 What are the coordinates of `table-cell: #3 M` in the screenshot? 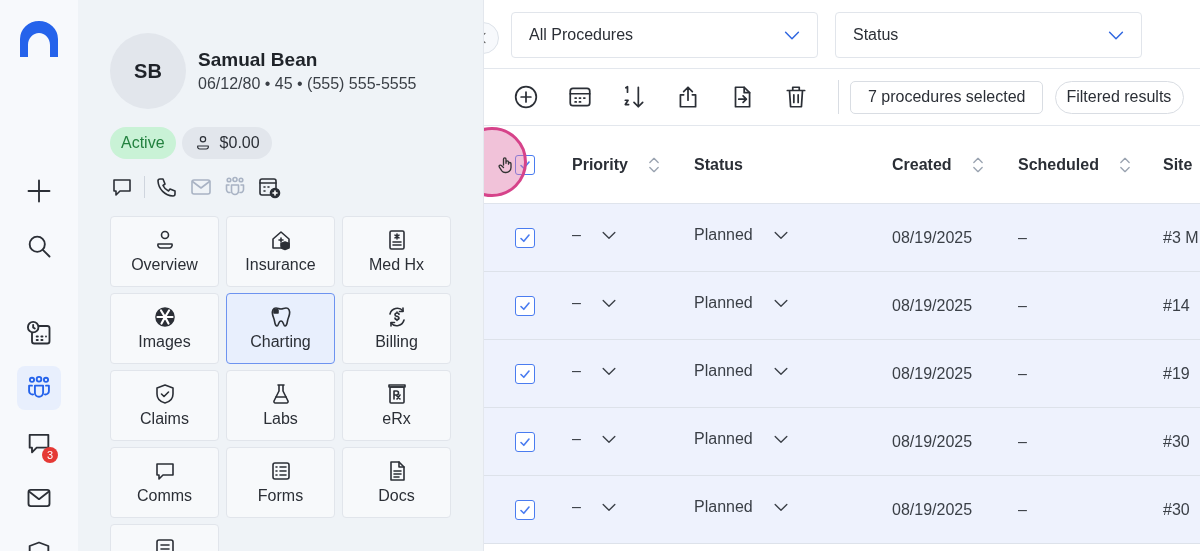 It's located at (1181, 237).